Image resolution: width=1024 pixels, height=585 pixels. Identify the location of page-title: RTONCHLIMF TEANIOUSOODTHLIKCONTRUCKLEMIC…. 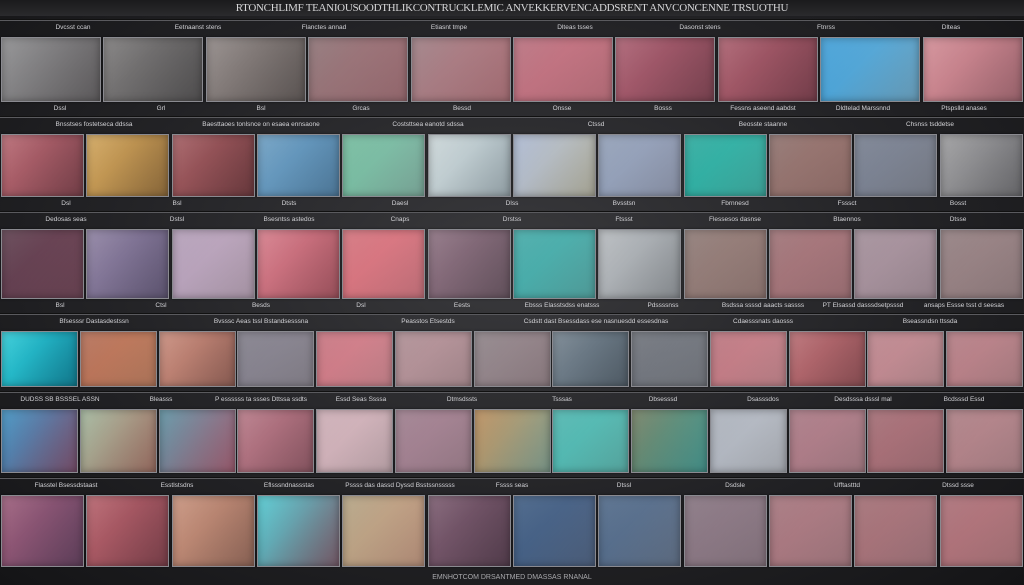
(512, 8).